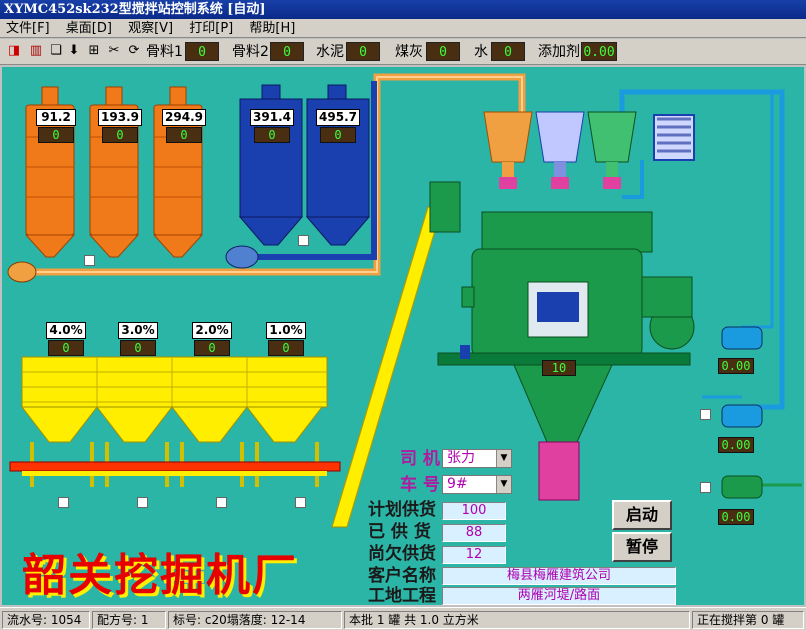  I want to click on pump-value-3: 0.00, so click(736, 517).